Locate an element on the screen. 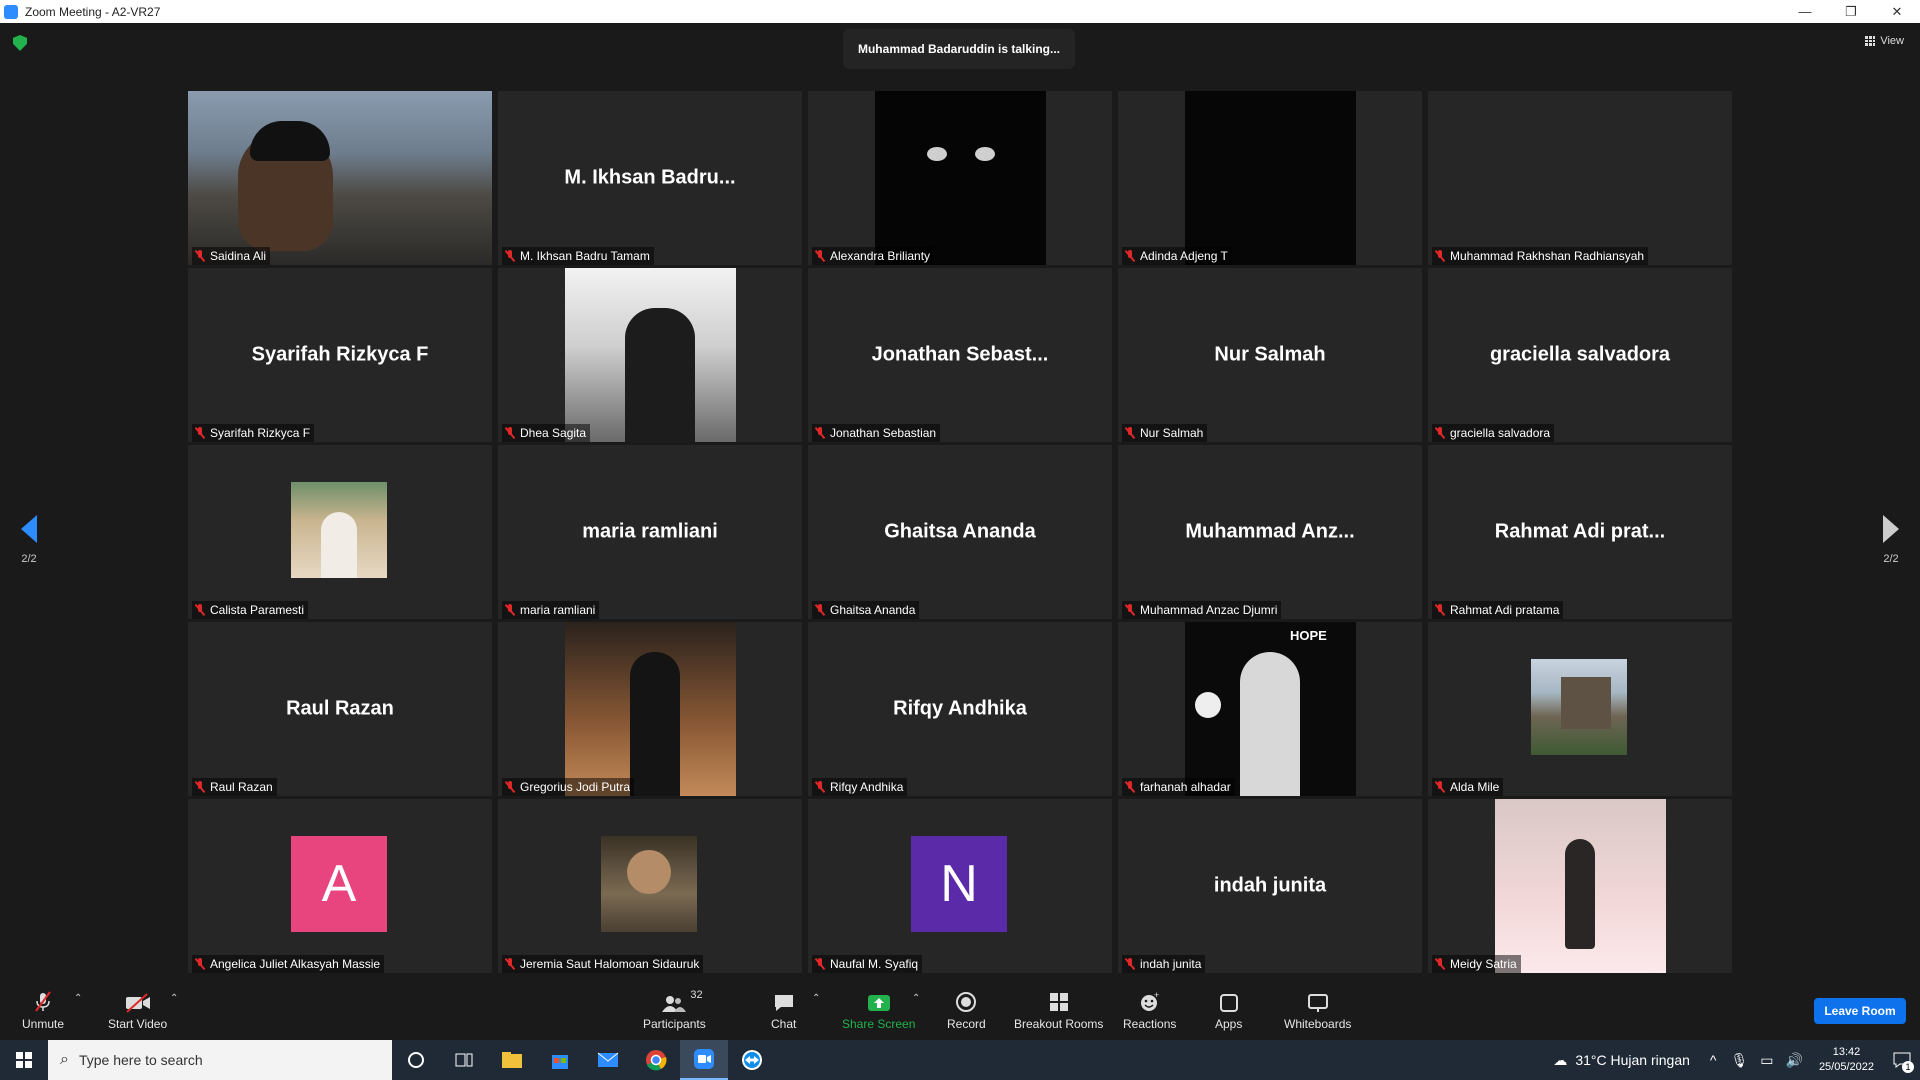 This screenshot has width=1920, height=1080. file-explorer-icon is located at coordinates (512, 1060).